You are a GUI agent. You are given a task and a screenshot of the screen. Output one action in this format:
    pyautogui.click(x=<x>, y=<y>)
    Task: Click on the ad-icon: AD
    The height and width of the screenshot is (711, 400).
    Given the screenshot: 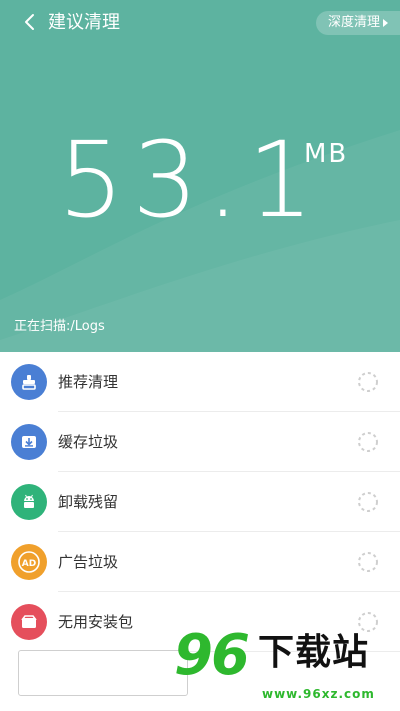 What is the action you would take?
    pyautogui.click(x=29, y=562)
    